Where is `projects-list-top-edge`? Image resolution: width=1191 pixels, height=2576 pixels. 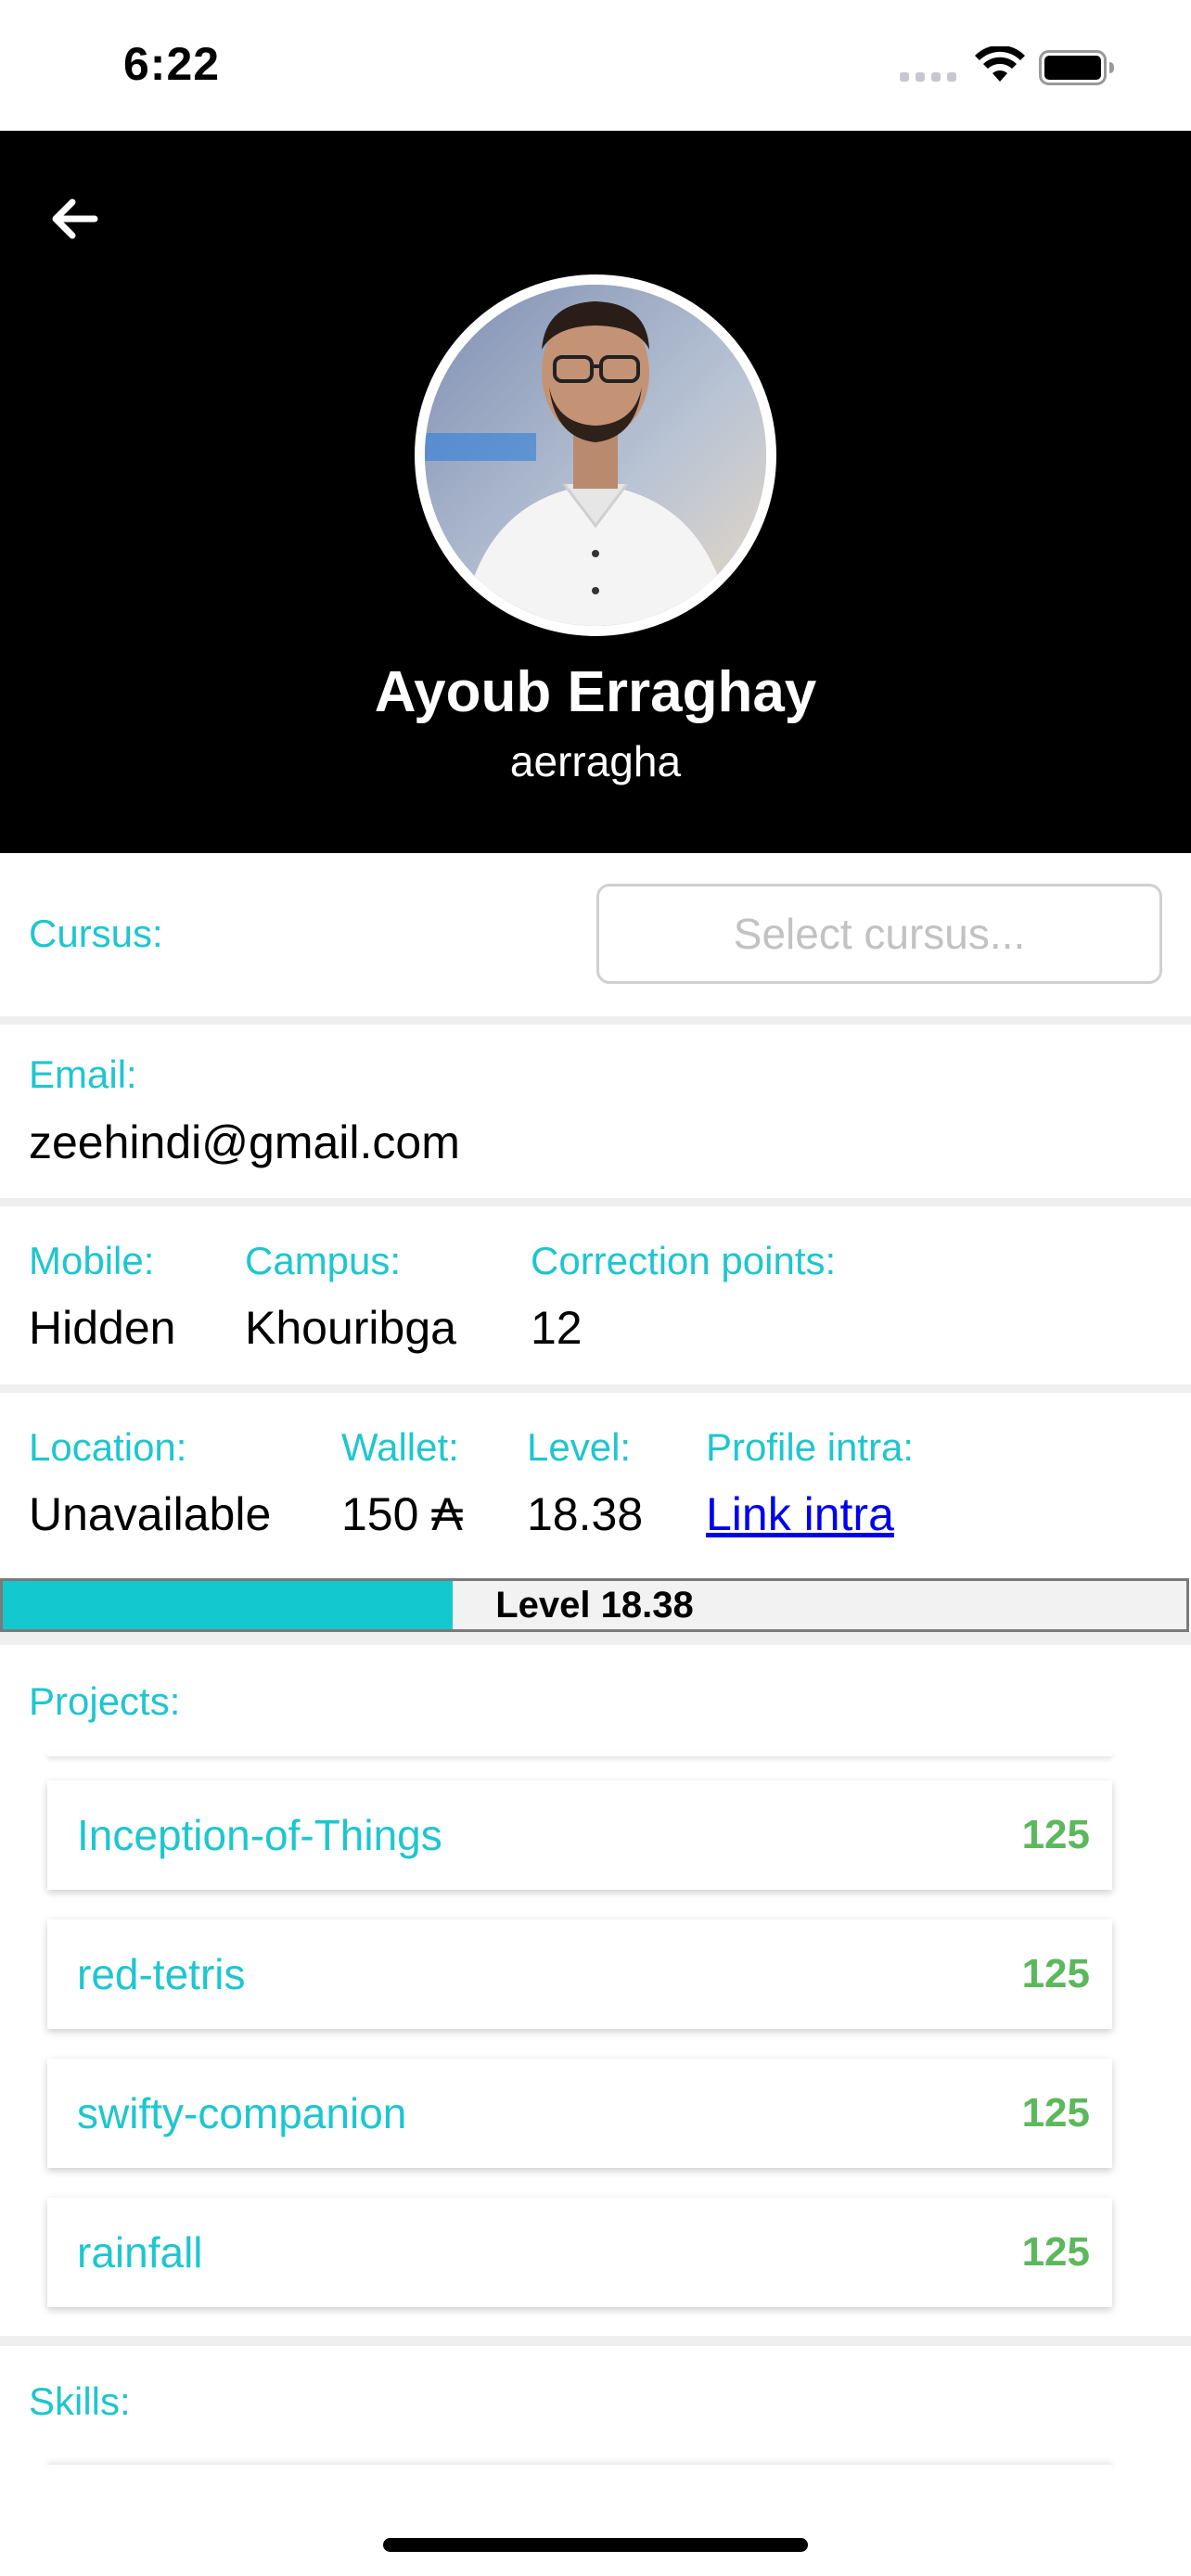
projects-list-top-edge is located at coordinates (579, 1753).